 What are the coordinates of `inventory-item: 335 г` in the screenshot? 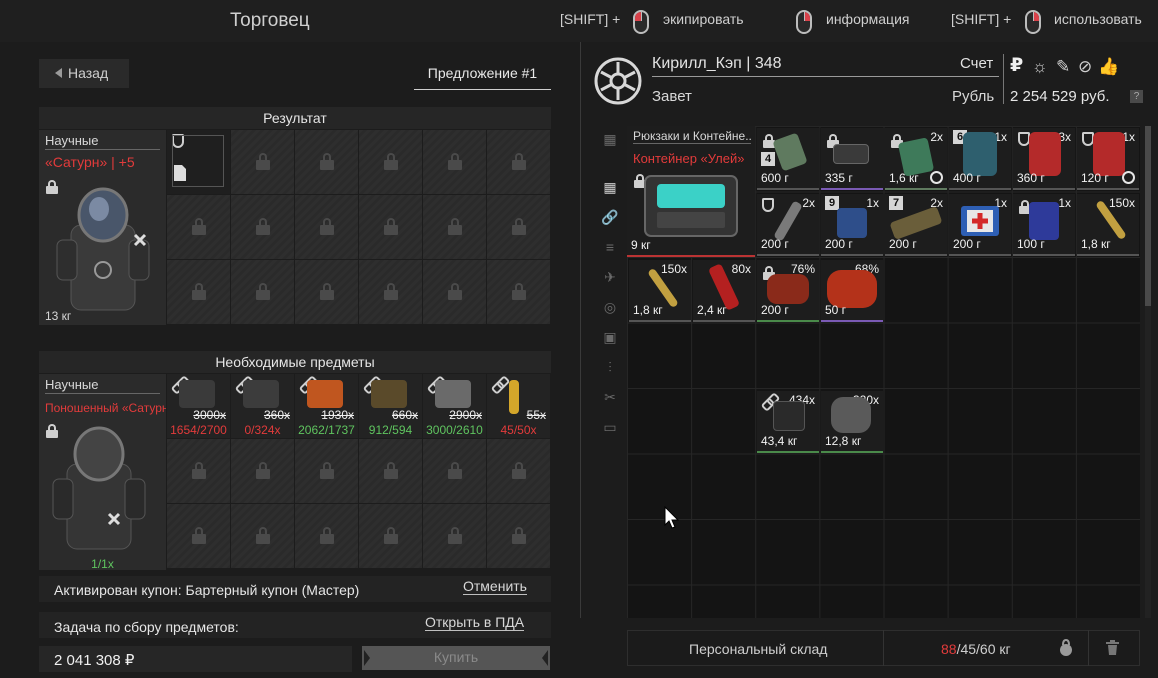 It's located at (852, 159).